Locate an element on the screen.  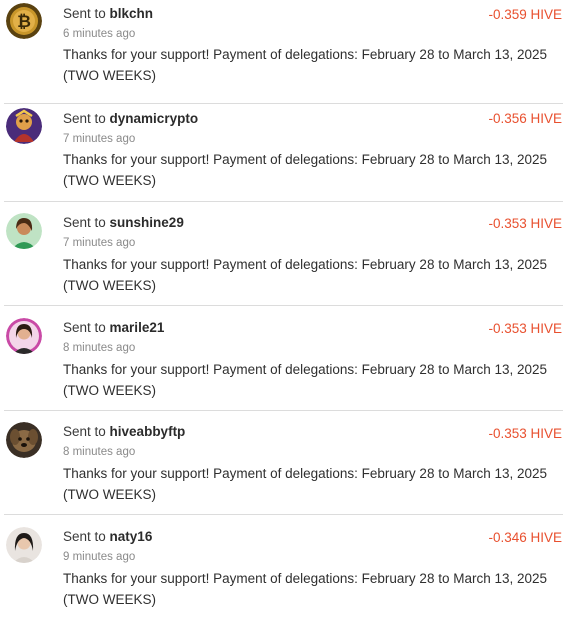
recipient-link: sunshine29 is located at coordinates (147, 222).